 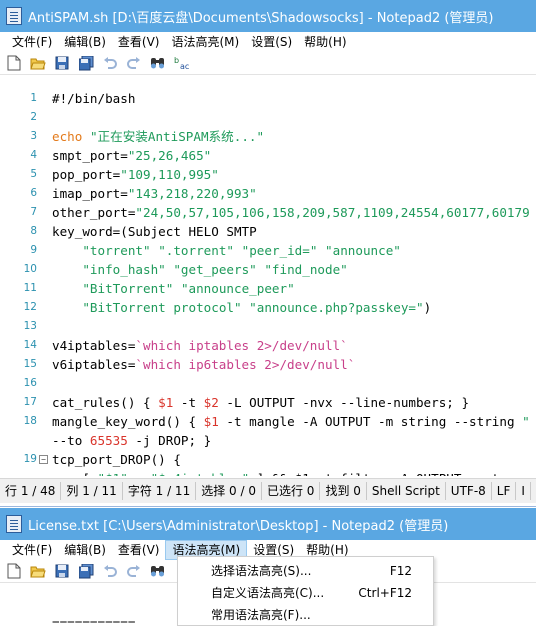 I want to click on code-token: "正在安装AntiSPAM系统...", so click(x=177, y=136).